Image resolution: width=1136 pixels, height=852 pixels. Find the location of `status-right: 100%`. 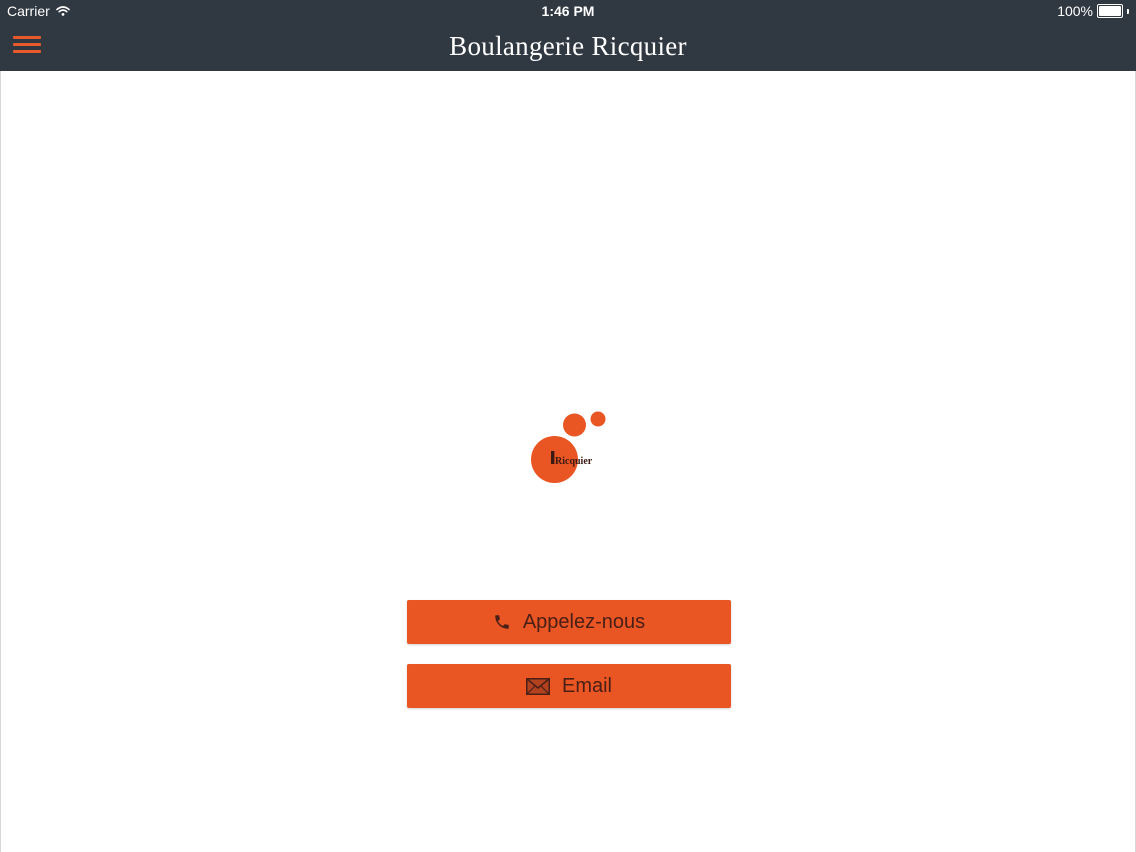

status-right: 100% is located at coordinates (1093, 11).